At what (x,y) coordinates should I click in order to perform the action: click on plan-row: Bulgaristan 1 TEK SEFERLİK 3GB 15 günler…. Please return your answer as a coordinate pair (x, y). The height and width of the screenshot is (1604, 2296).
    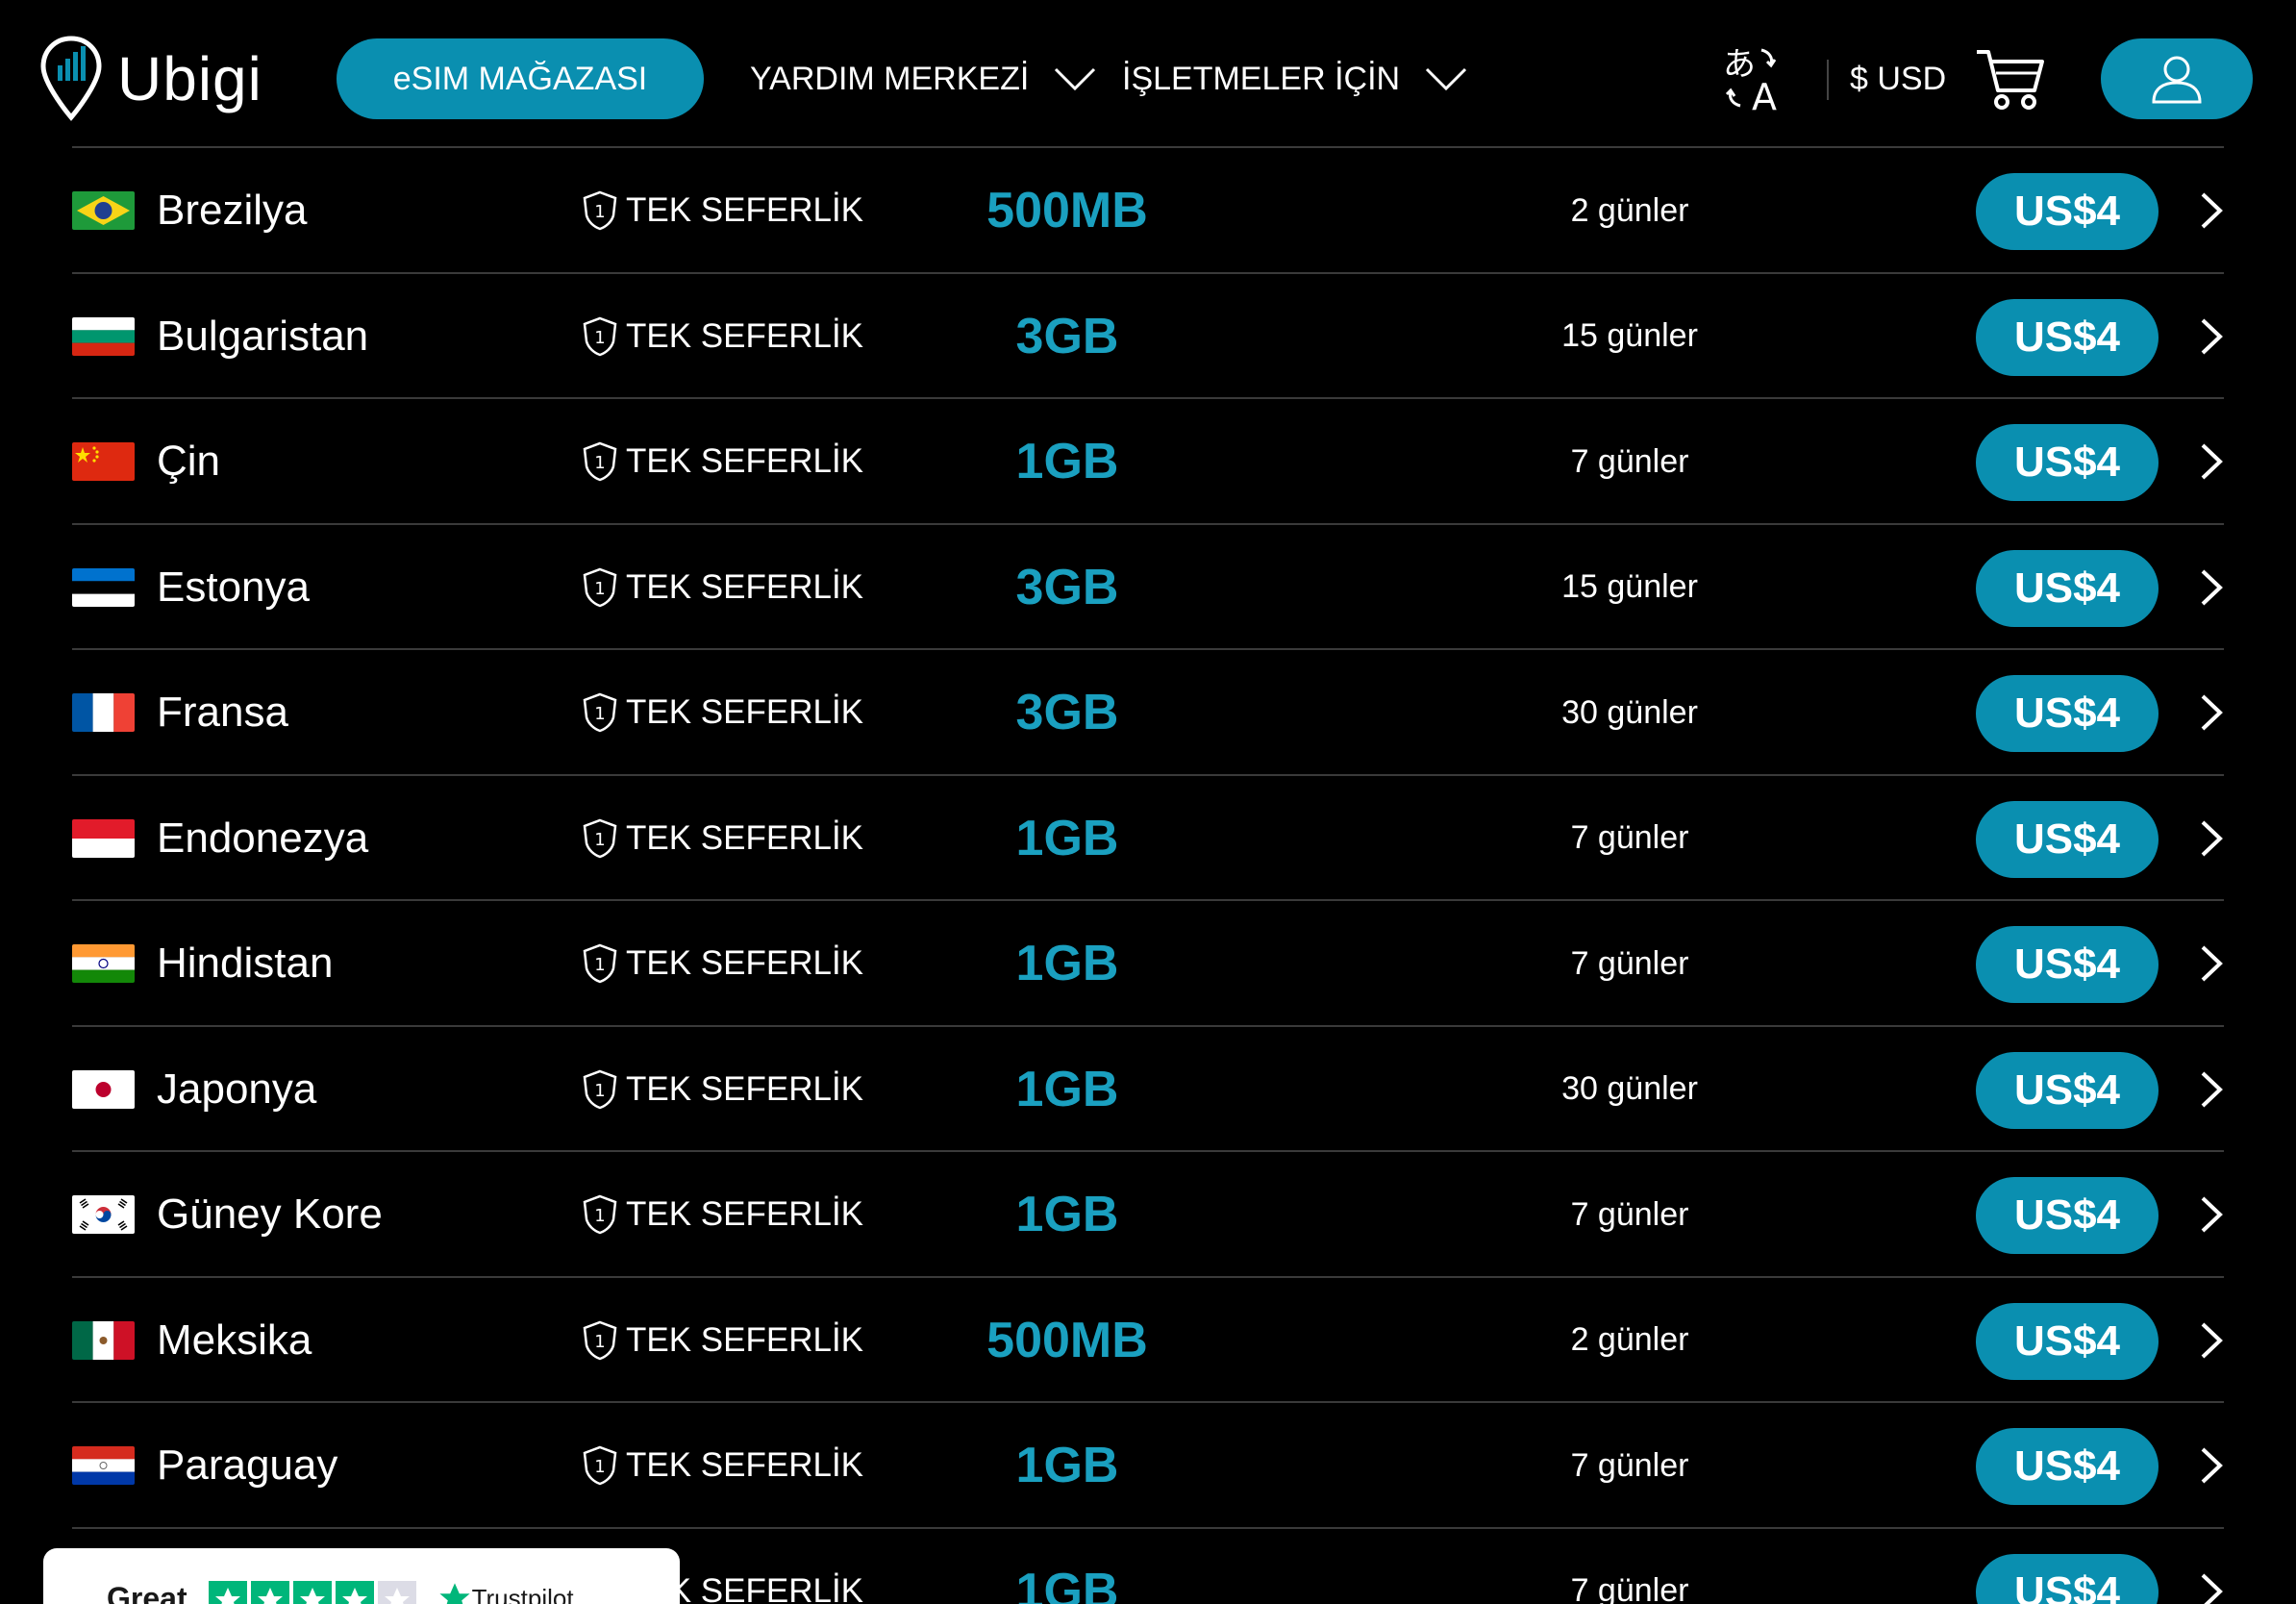
    Looking at the image, I should click on (1149, 335).